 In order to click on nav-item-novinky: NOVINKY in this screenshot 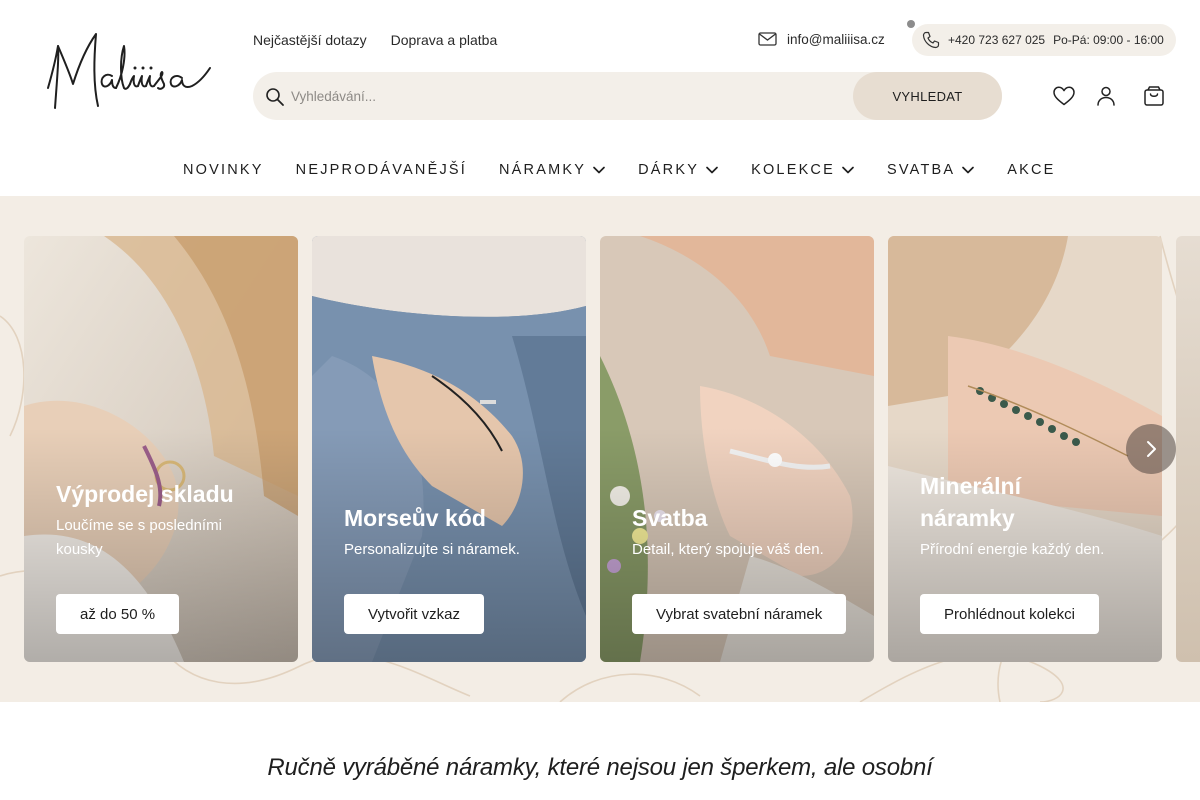, I will do `click(223, 170)`.